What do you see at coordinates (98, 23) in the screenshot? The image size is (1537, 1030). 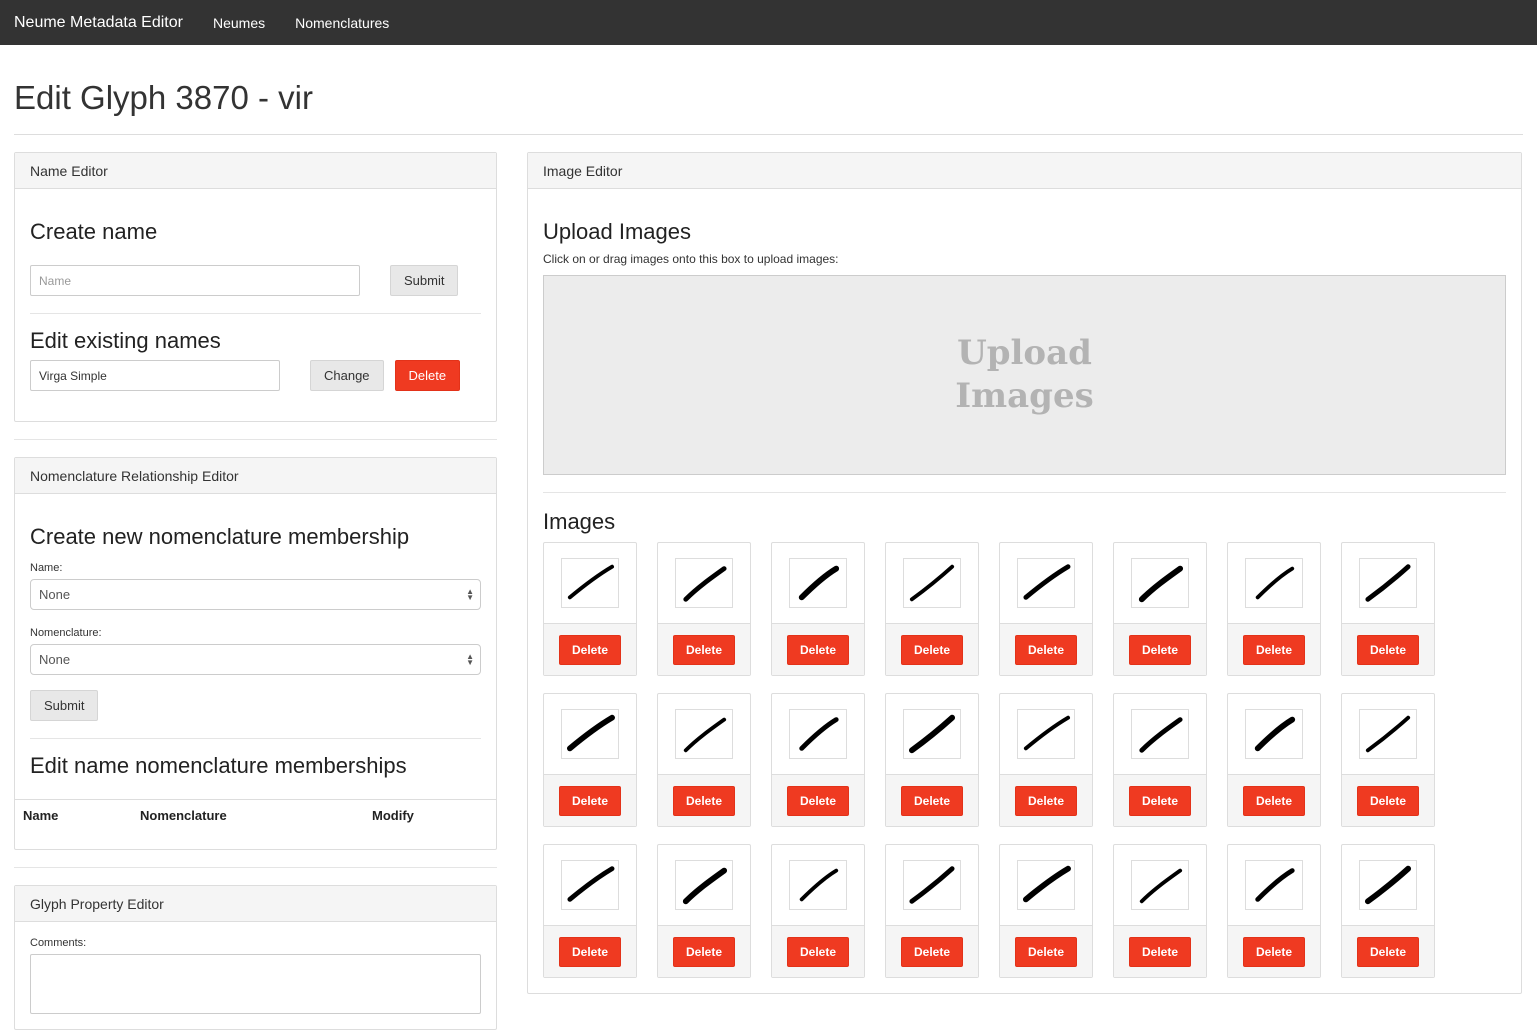 I see `brand-link: Neume Metadata Editor` at bounding box center [98, 23].